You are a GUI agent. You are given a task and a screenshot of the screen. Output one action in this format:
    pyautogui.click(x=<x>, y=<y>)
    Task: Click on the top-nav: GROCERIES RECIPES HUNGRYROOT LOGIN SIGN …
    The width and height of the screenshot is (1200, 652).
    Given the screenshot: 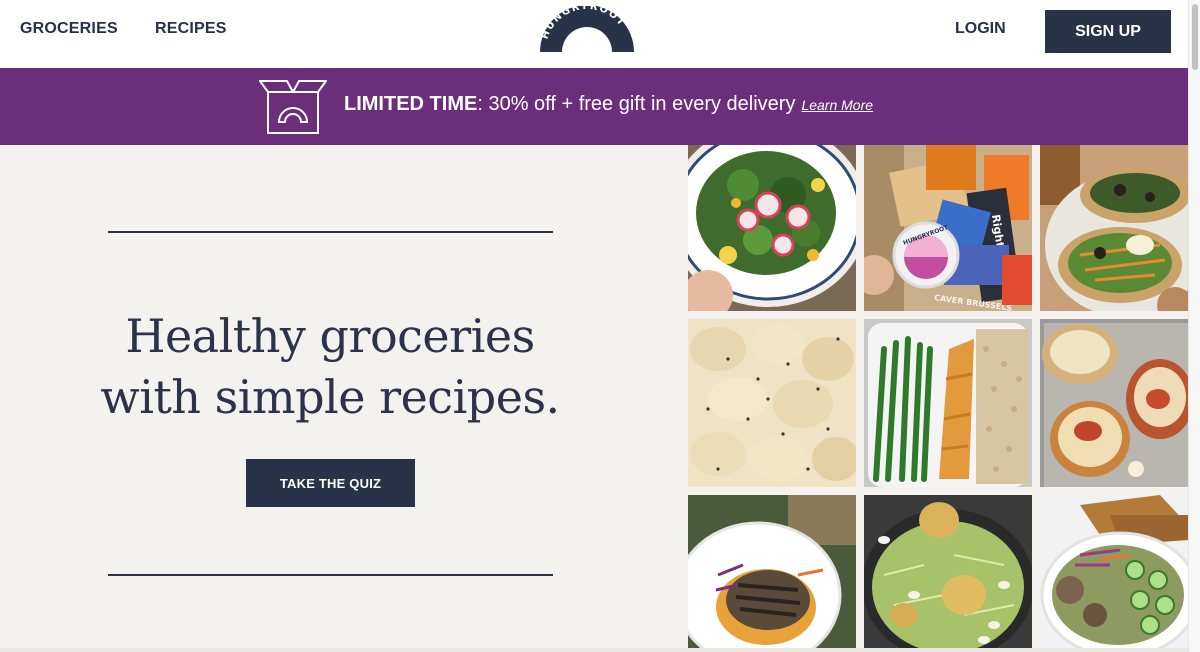 What is the action you would take?
    pyautogui.click(x=594, y=34)
    